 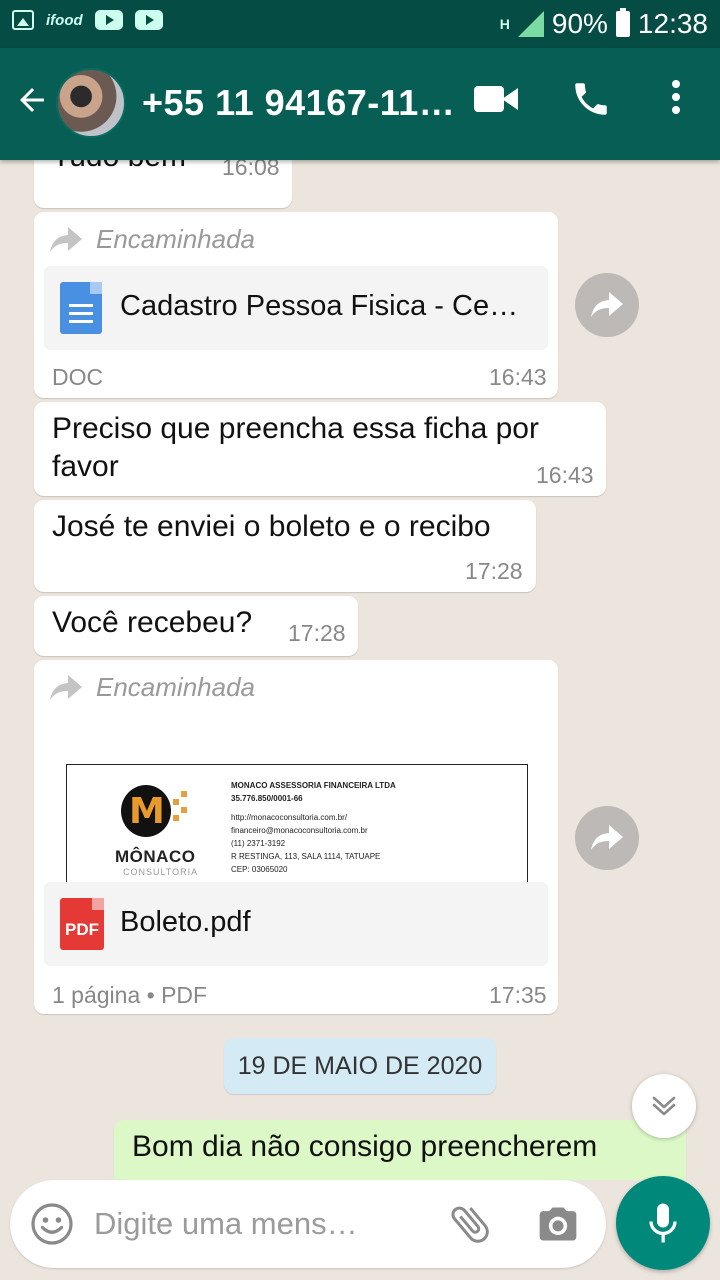 What do you see at coordinates (558, 1224) in the screenshot?
I see `camera-icon` at bounding box center [558, 1224].